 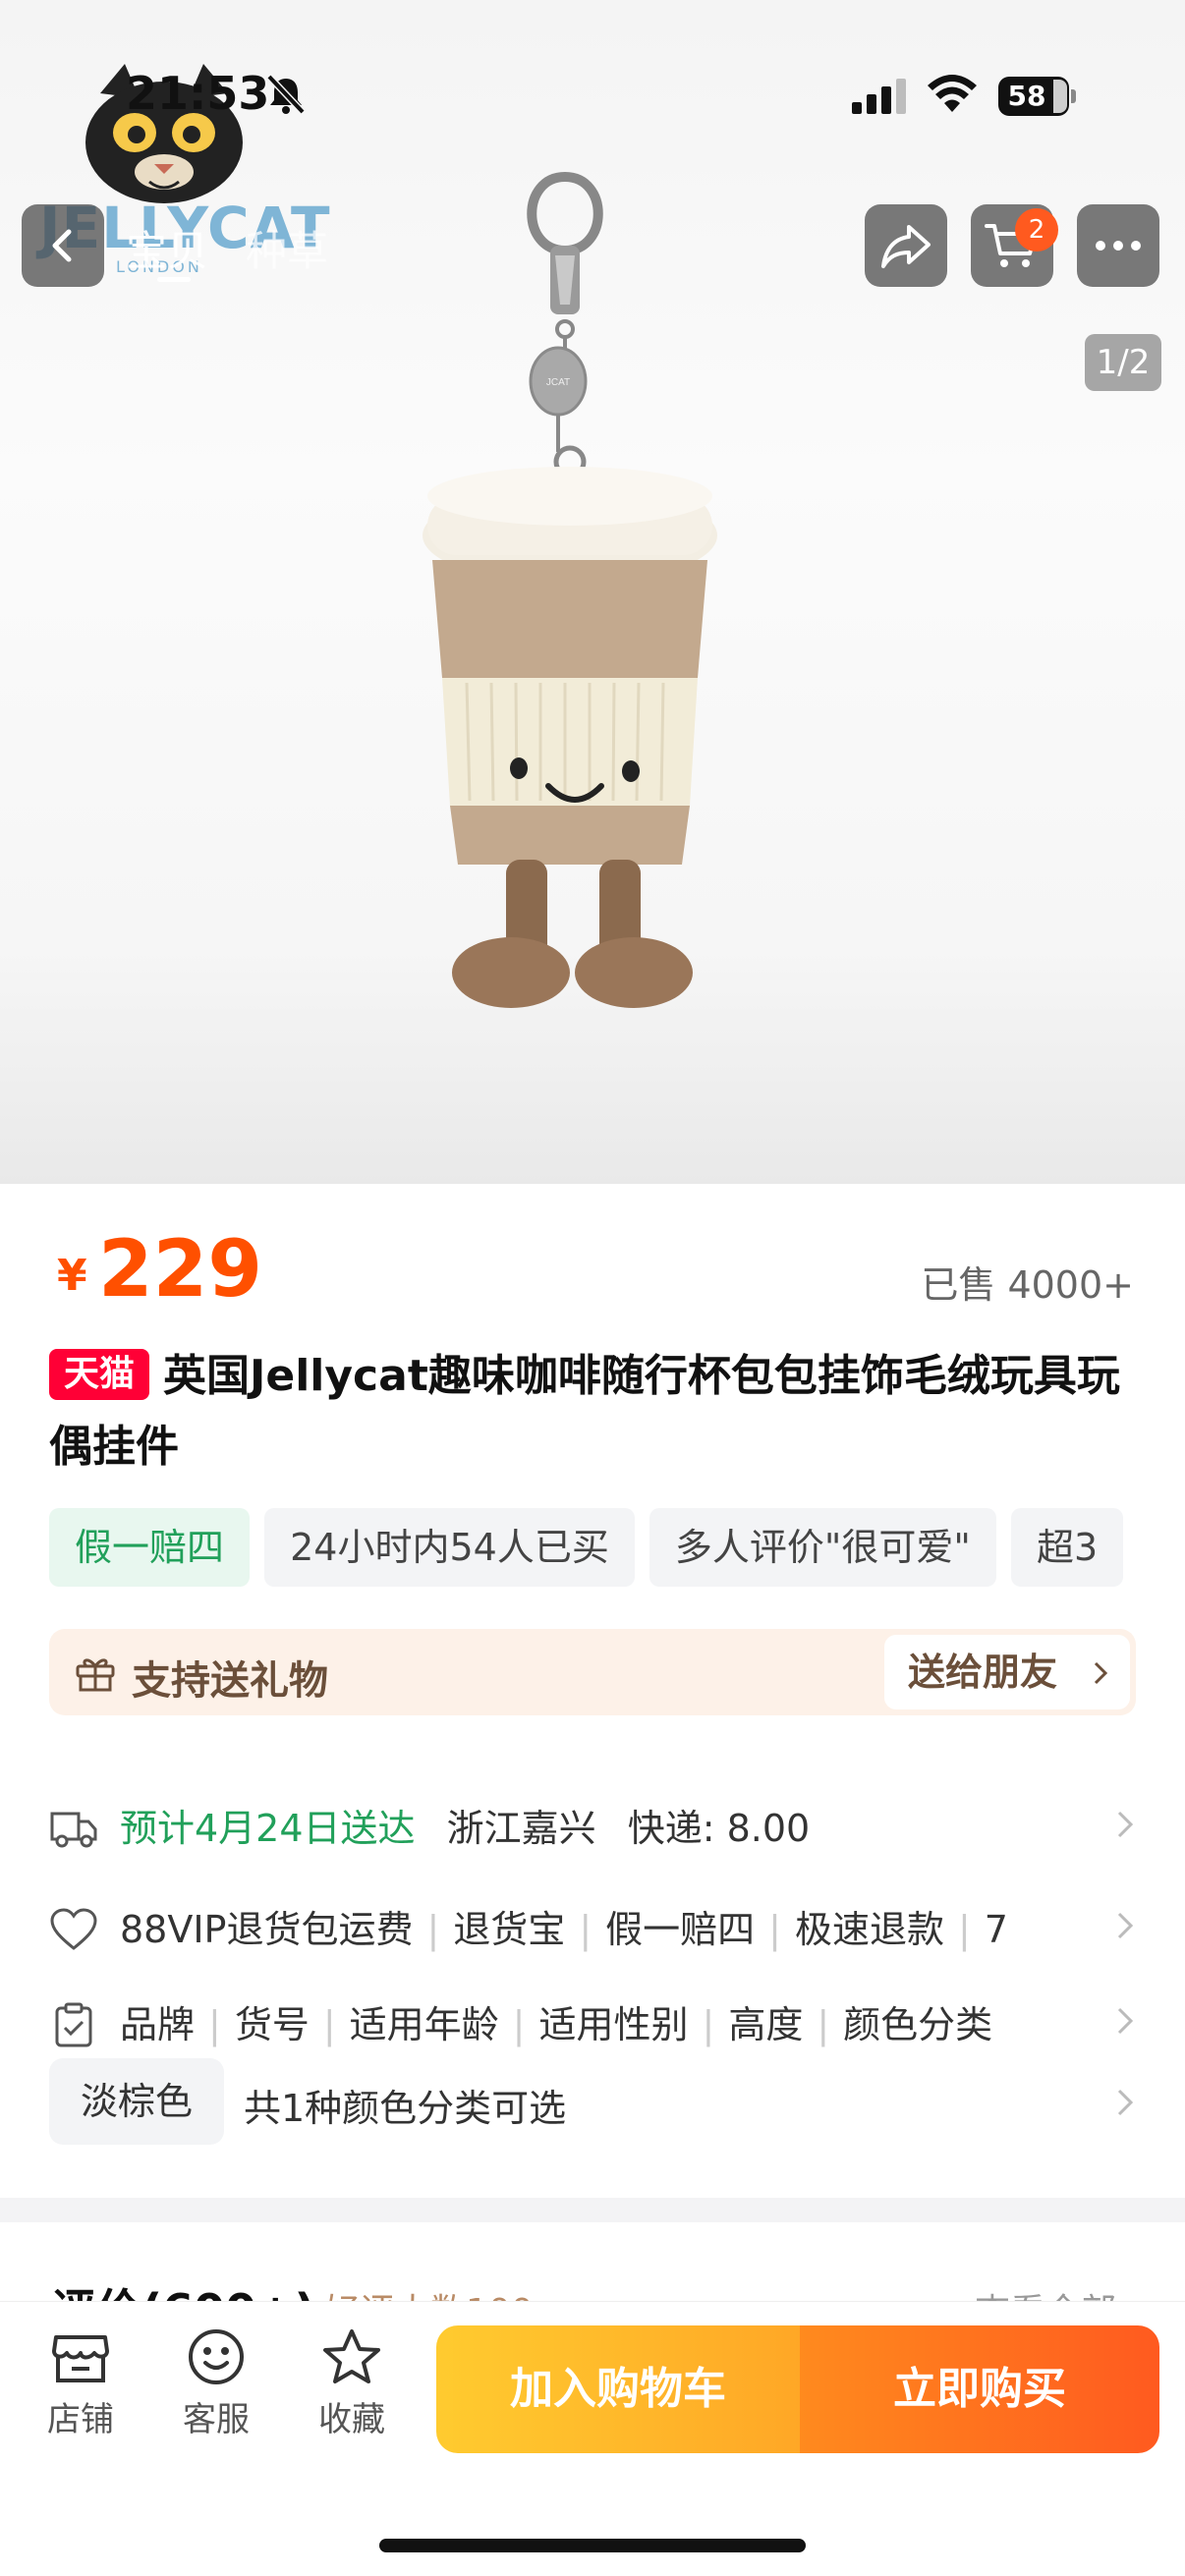 I want to click on signal-icon, so click(x=879, y=96).